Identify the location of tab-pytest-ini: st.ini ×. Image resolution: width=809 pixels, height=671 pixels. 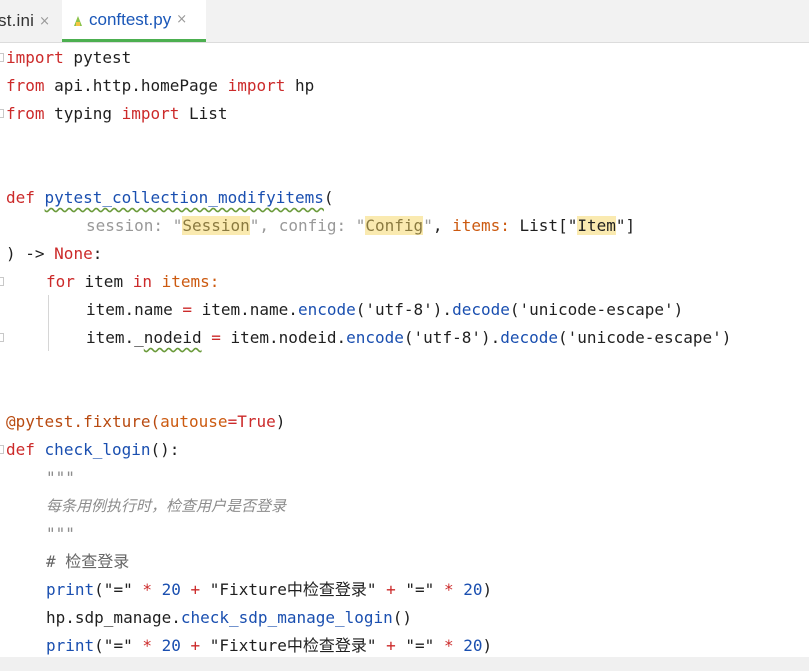
(25, 21).